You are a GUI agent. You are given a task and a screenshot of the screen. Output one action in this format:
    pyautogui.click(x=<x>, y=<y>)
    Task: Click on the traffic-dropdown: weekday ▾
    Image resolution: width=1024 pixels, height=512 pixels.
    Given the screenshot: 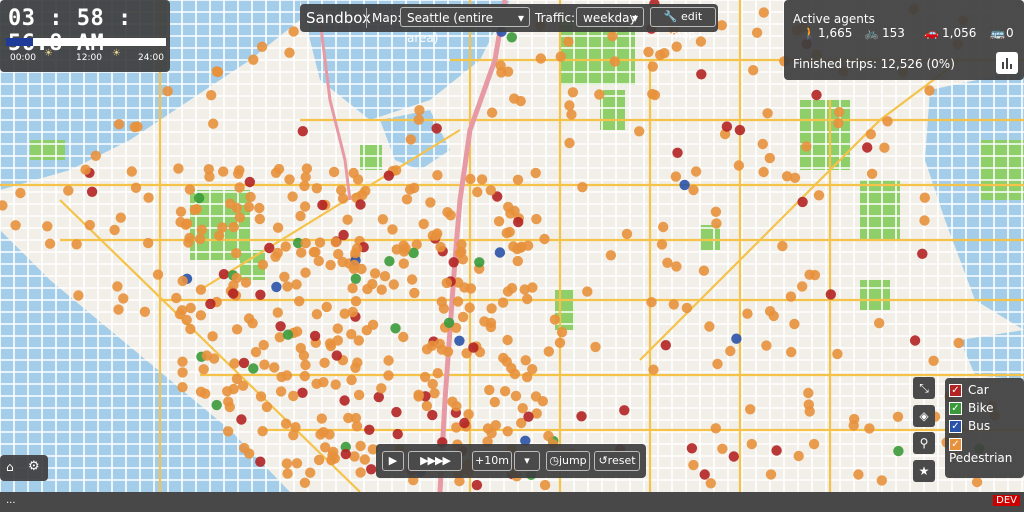 What is the action you would take?
    pyautogui.click(x=610, y=17)
    